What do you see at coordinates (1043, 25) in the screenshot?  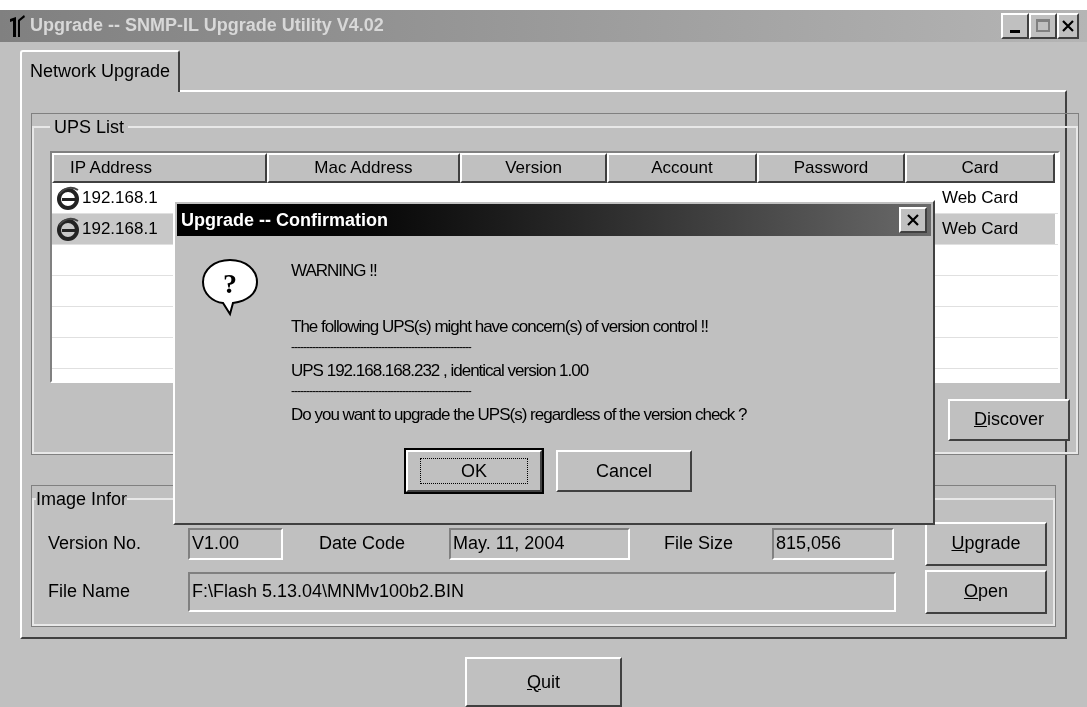 I see `maximize-button` at bounding box center [1043, 25].